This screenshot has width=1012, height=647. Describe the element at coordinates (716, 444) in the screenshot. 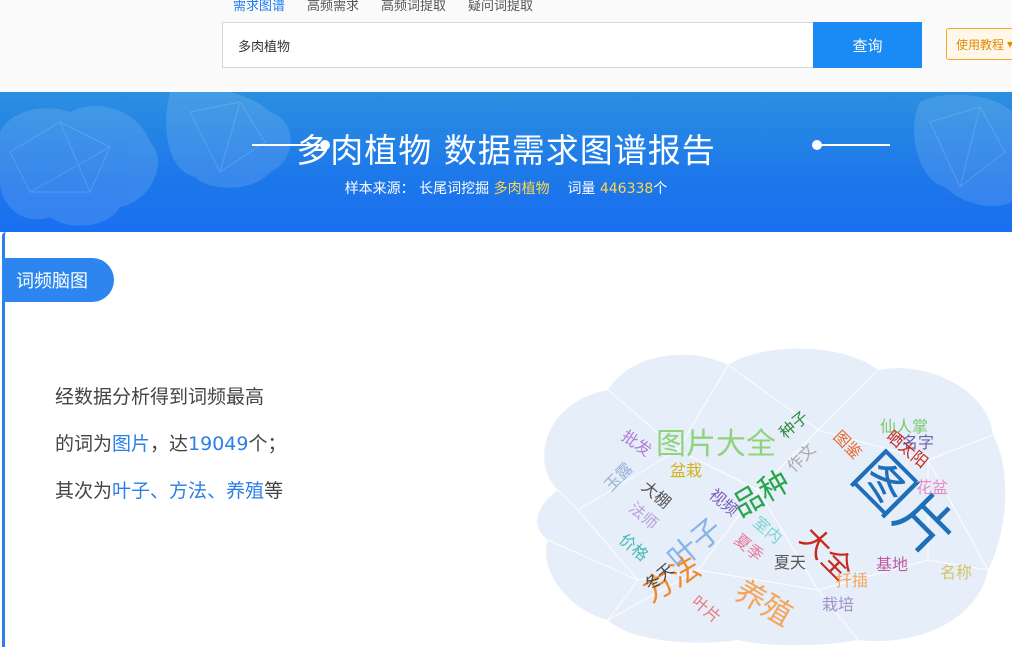

I see `cloud-word: 图片大全` at that location.